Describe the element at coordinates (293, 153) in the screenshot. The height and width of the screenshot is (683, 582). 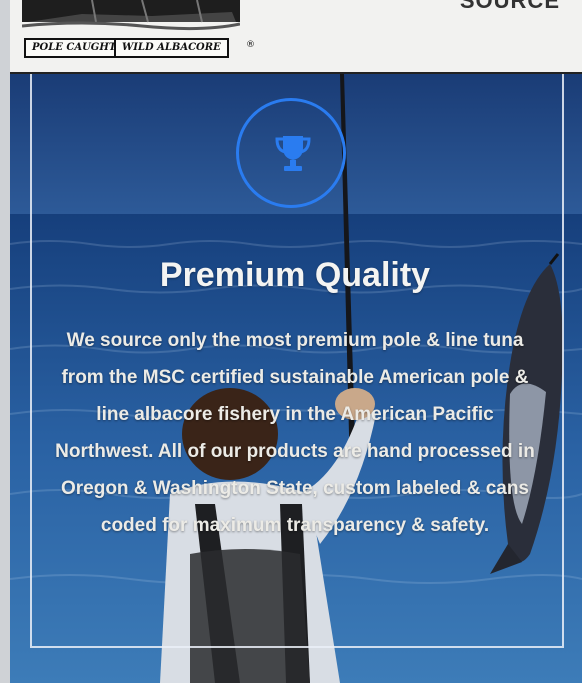
I see `trophy-icon` at that location.